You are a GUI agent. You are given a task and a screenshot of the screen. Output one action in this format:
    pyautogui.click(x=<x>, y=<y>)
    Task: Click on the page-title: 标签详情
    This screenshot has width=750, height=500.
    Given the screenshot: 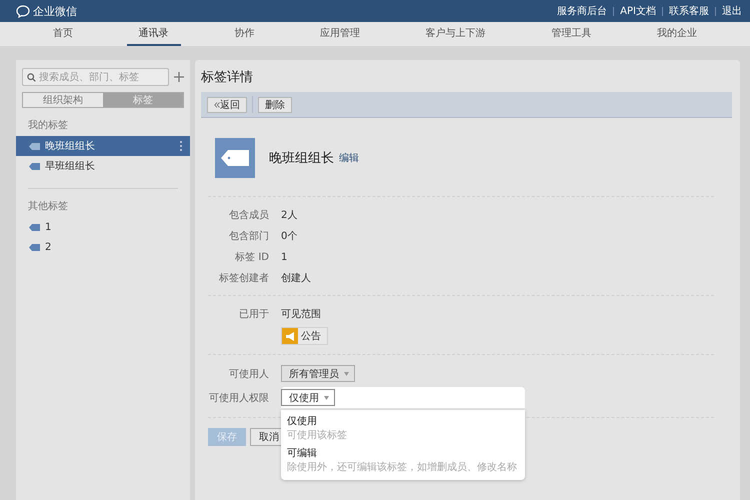 What is the action you would take?
    pyautogui.click(x=227, y=77)
    